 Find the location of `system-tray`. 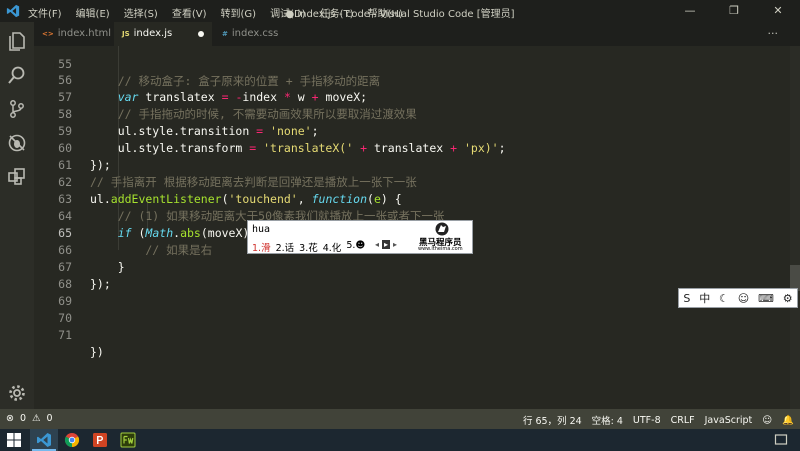

system-tray is located at coordinates (780, 440).